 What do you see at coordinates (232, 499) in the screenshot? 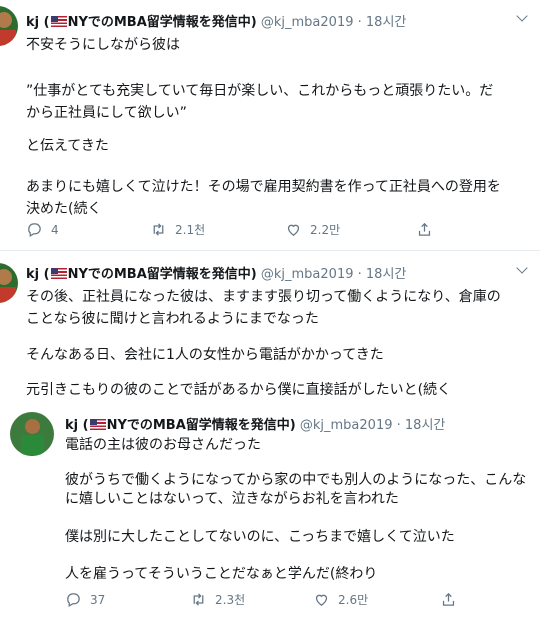
I see `tweet-text-line: に嬉しいことはないって、泣きながらお礼を言われた` at bounding box center [232, 499].